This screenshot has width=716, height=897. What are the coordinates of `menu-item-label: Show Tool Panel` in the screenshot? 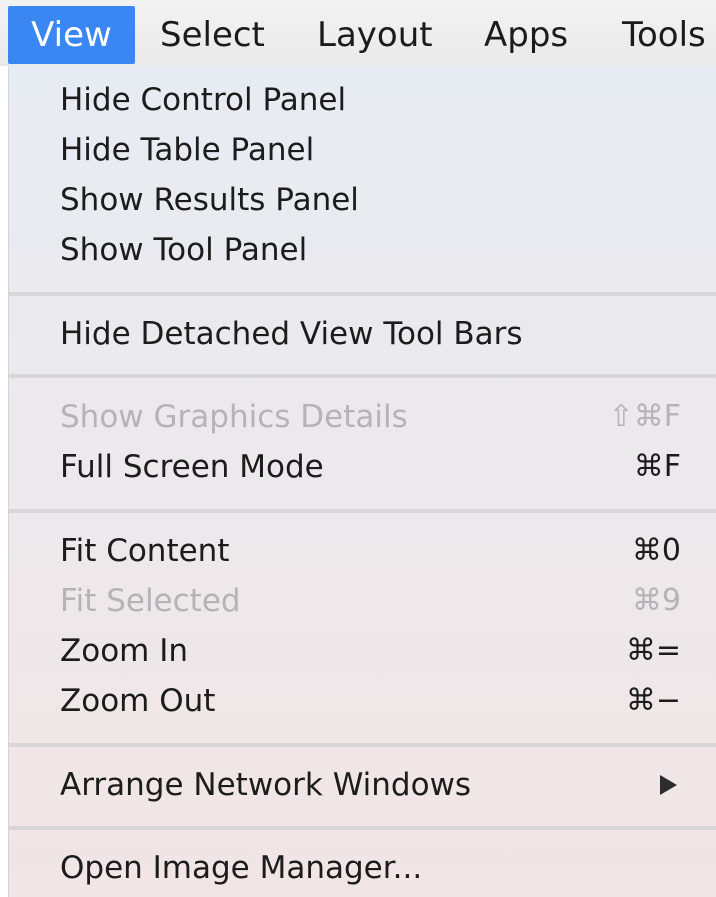 It's located at (184, 250).